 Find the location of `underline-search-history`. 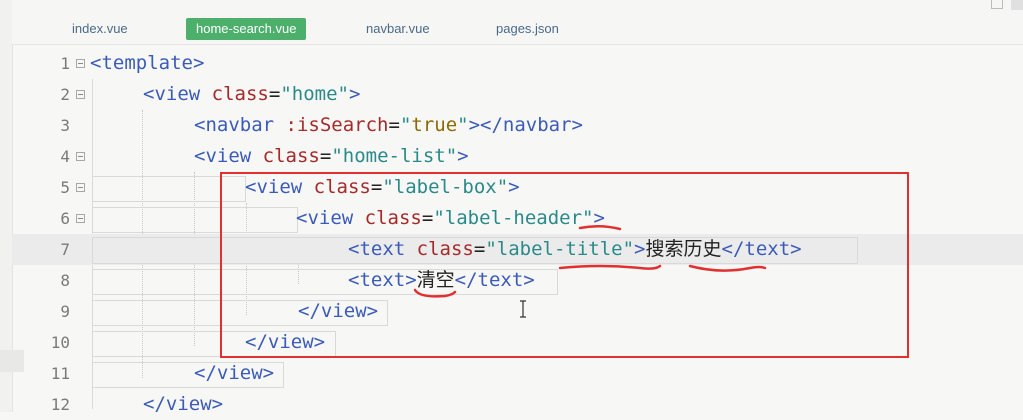

underline-search-history is located at coordinates (727, 268).